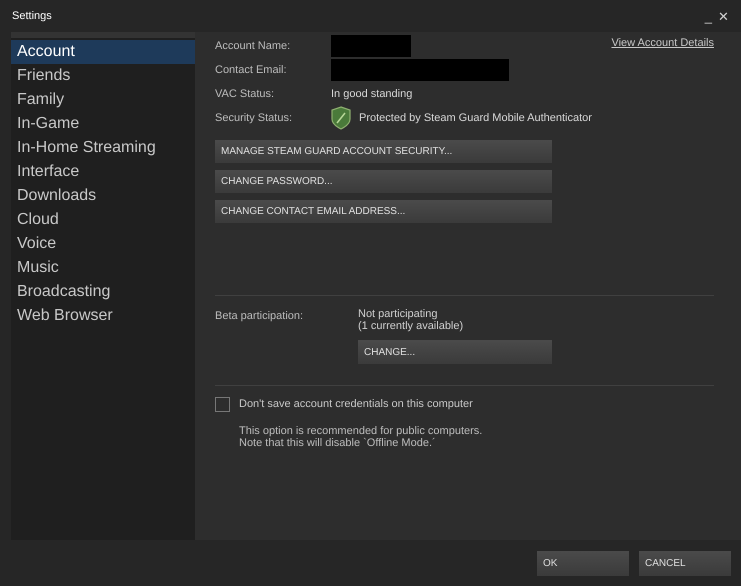 This screenshot has height=586, width=741. Describe the element at coordinates (103, 148) in the screenshot. I see `sidebar-item: In-Home Streaming` at that location.